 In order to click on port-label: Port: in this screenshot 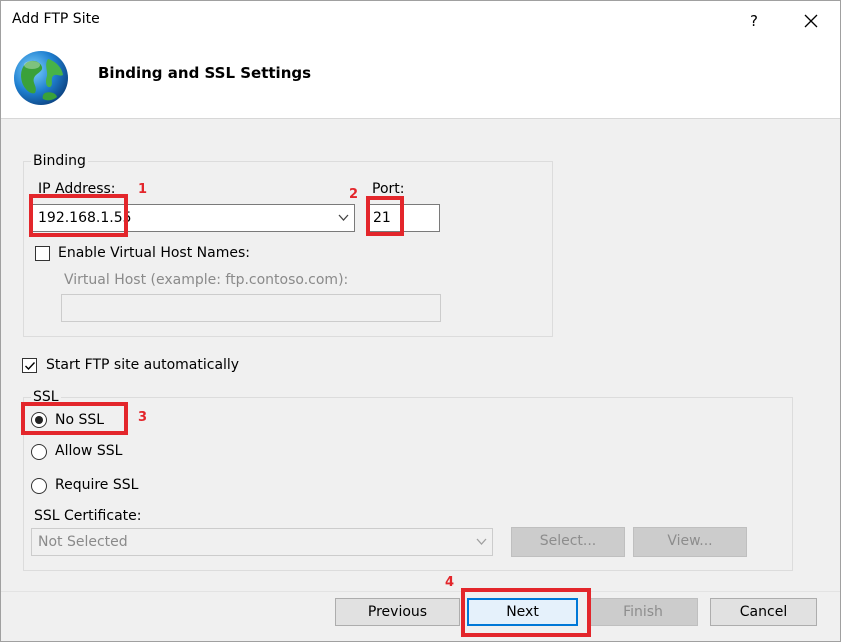, I will do `click(388, 189)`.